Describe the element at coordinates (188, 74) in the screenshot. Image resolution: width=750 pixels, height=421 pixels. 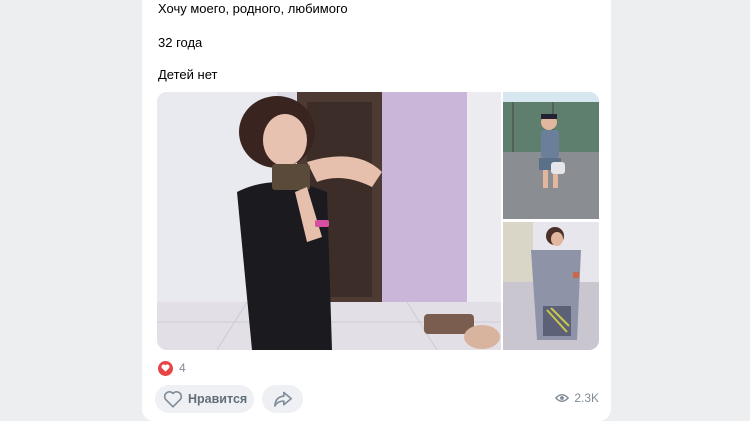
I see `post-text-line-3: Детей нет` at that location.